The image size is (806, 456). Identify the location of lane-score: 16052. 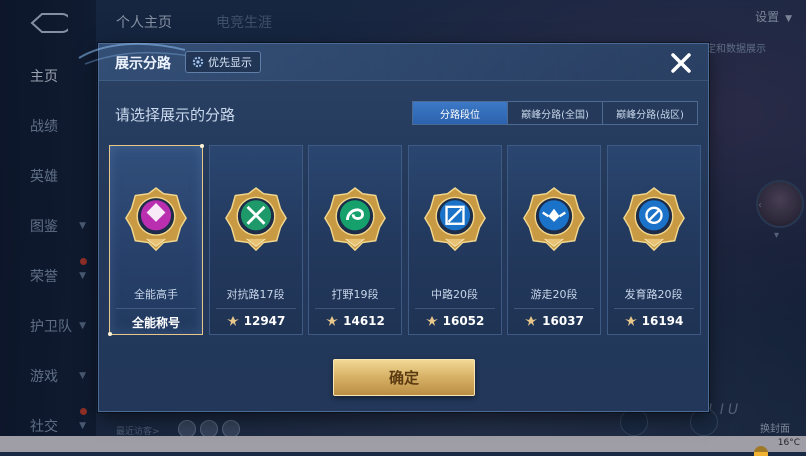
(455, 321).